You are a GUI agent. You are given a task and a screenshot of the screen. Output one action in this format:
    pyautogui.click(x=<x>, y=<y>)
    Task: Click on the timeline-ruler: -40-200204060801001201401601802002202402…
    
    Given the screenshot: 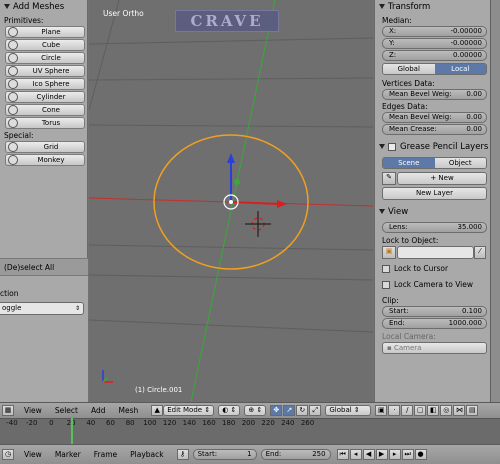 What is the action you would take?
    pyautogui.click(x=250, y=431)
    